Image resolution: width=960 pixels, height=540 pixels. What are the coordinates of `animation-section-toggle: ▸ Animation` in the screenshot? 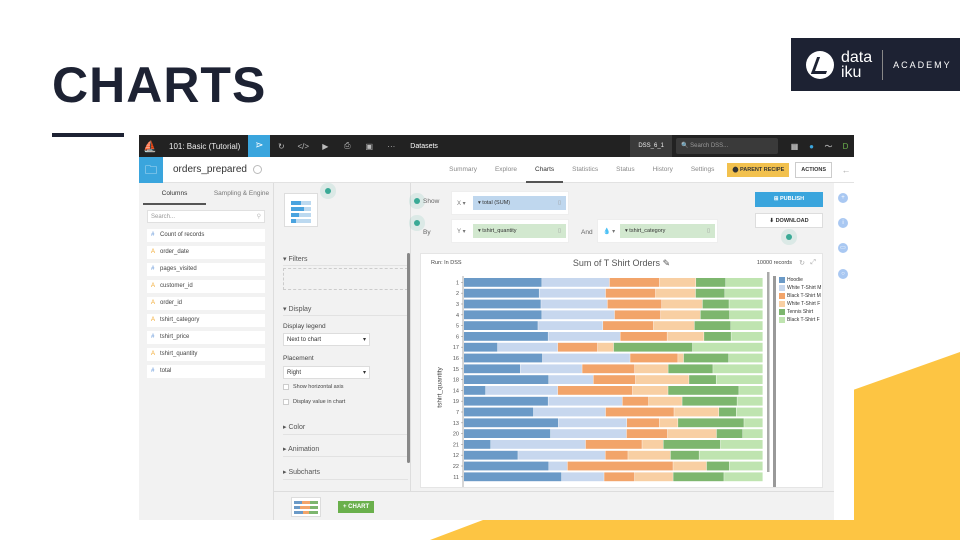 It's located at (301, 449).